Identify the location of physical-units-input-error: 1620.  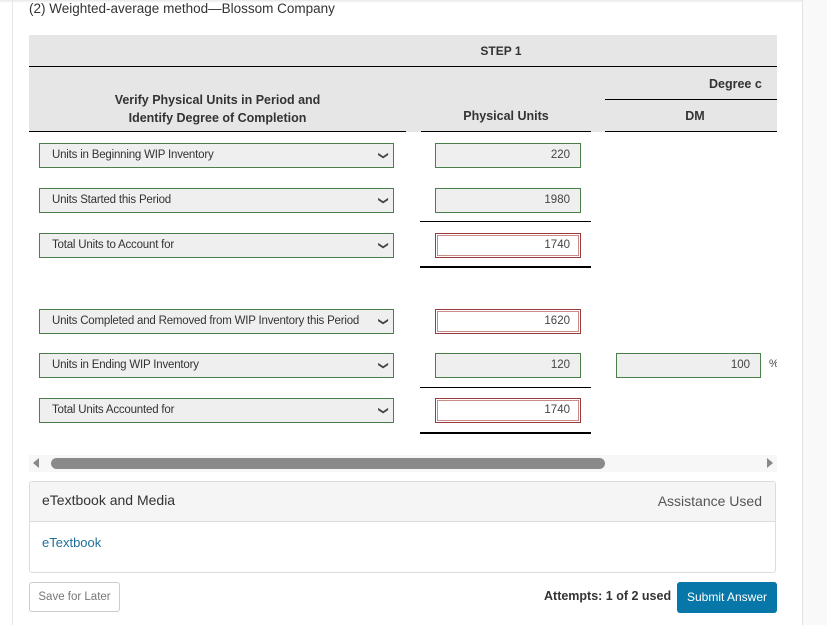
(508, 321).